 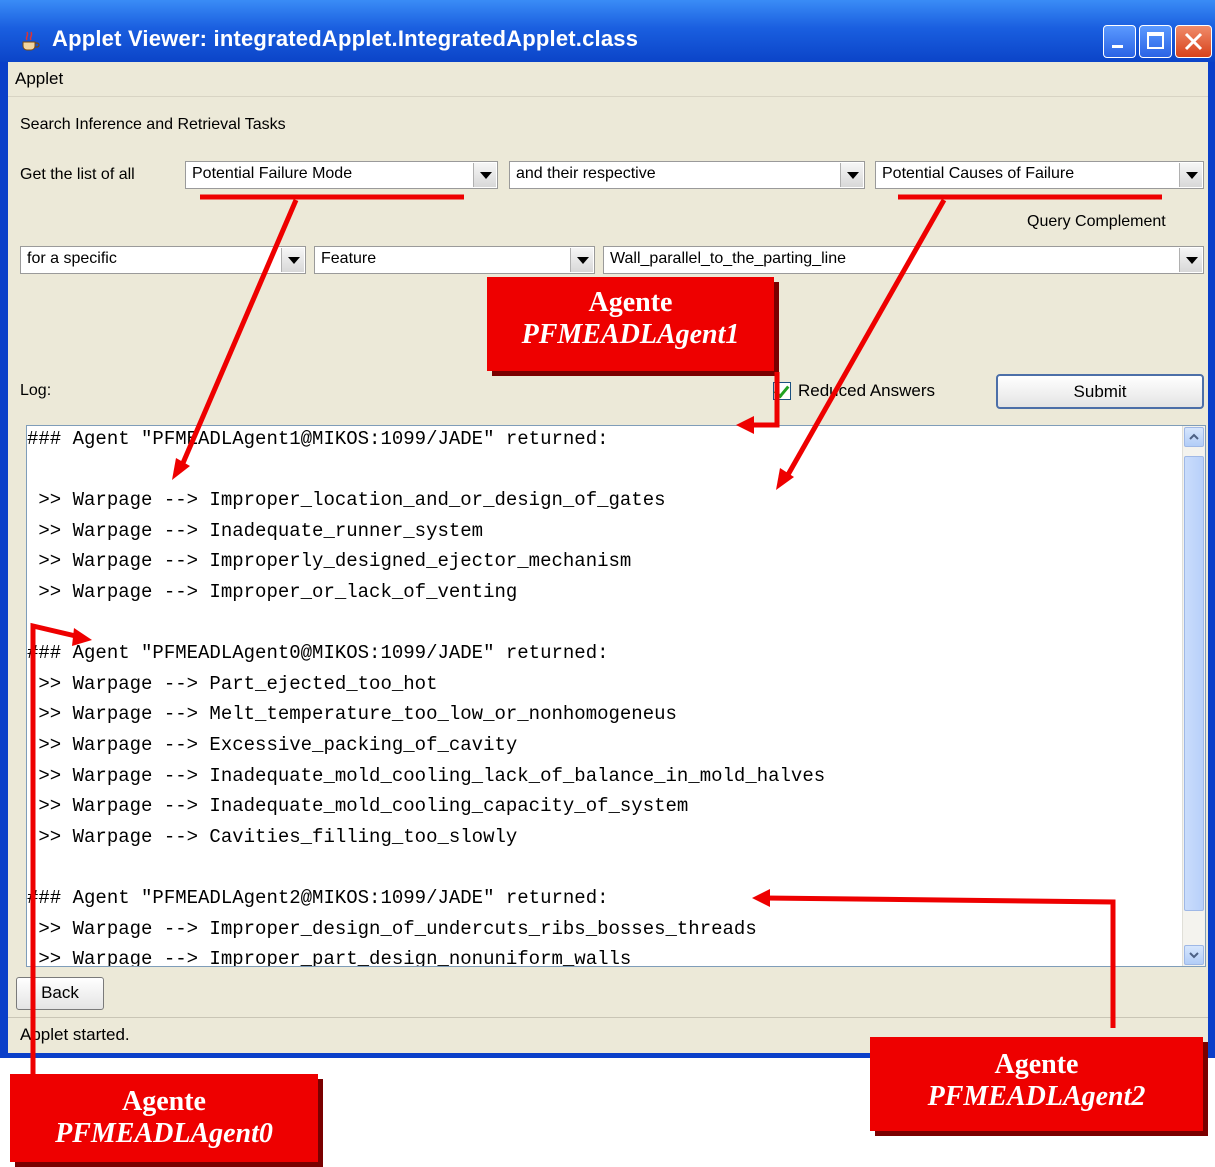 What do you see at coordinates (153, 124) in the screenshot?
I see `section-title: Search Inference and Retrieval Tasks` at bounding box center [153, 124].